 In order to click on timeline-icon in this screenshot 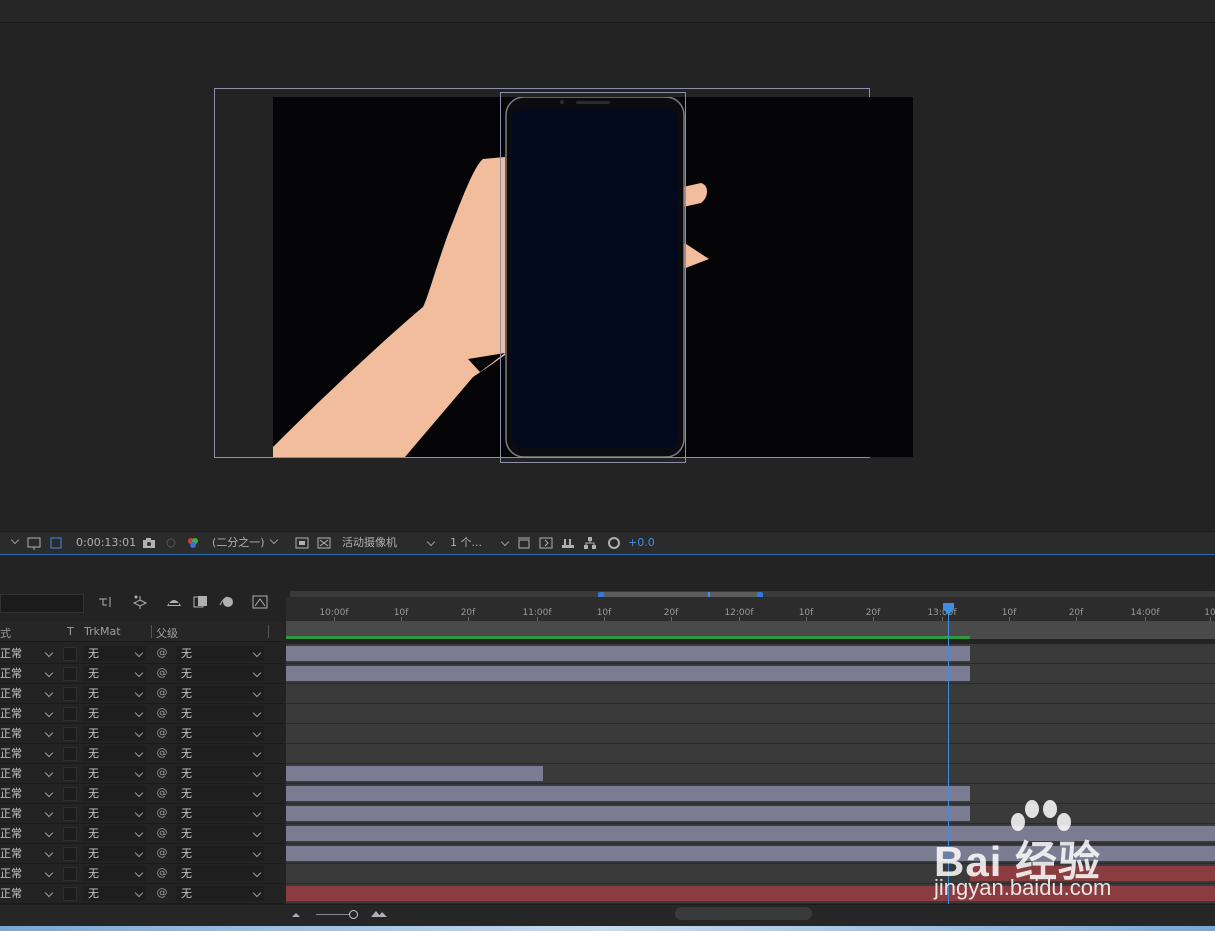, I will do `click(568, 543)`.